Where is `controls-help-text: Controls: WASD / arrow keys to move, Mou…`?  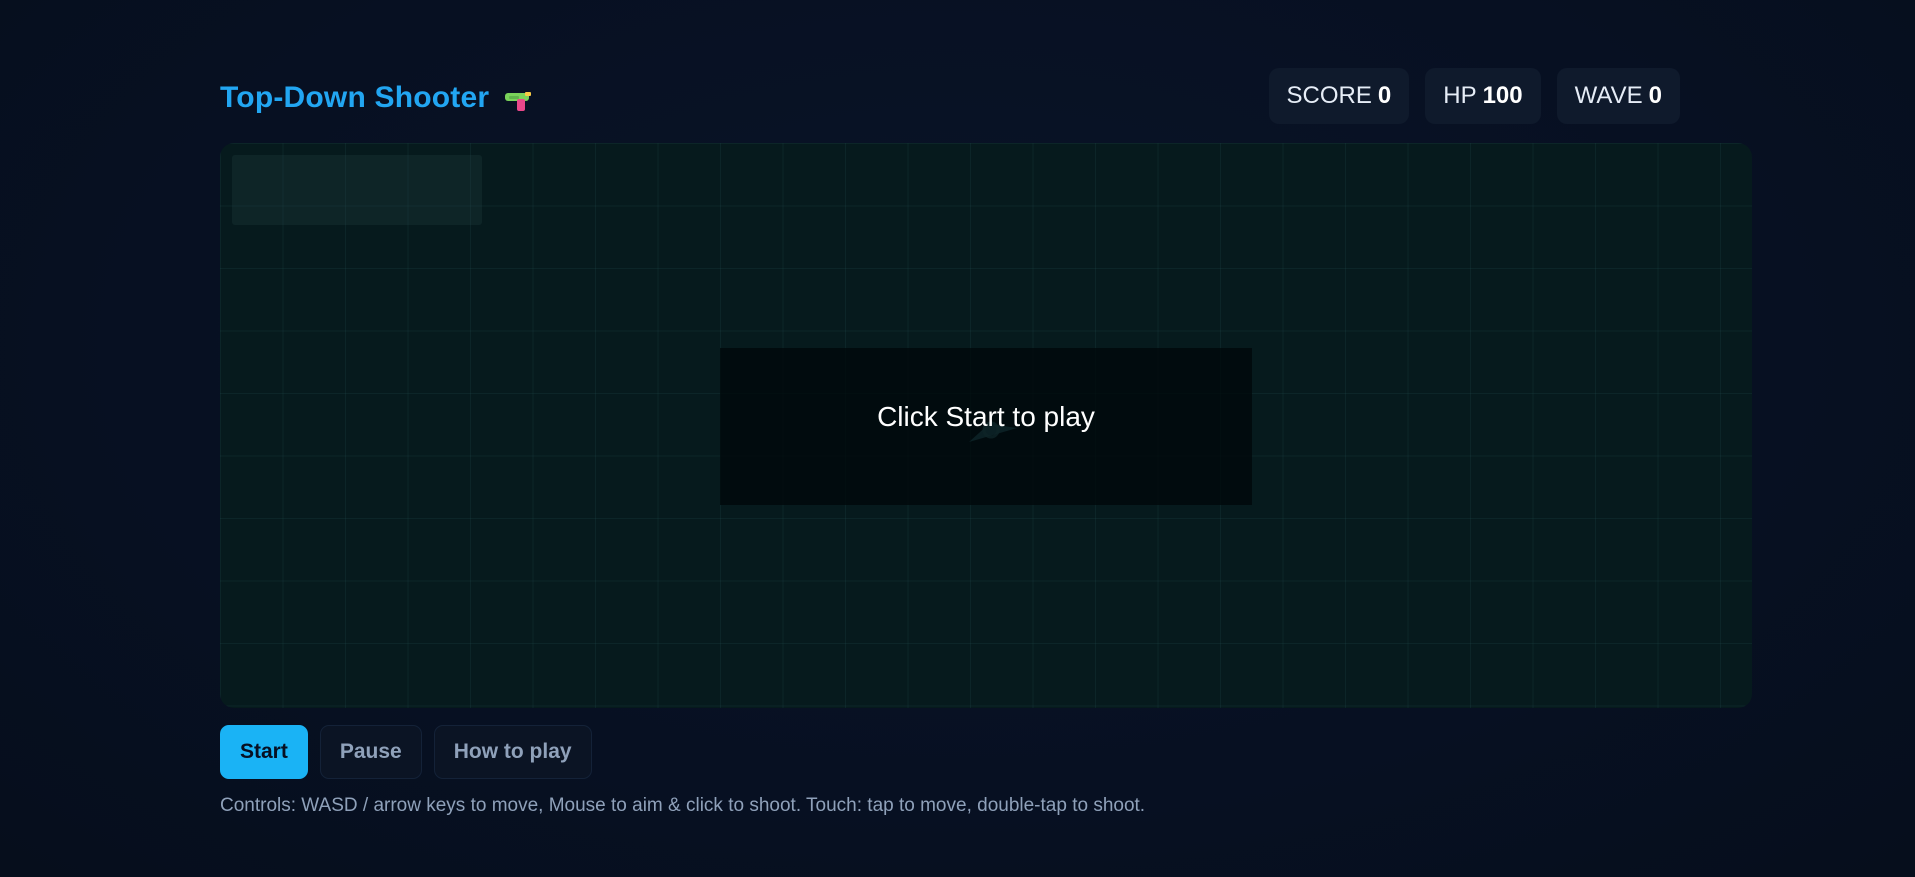 controls-help-text: Controls: WASD / arrow keys to move, Mou… is located at coordinates (683, 805).